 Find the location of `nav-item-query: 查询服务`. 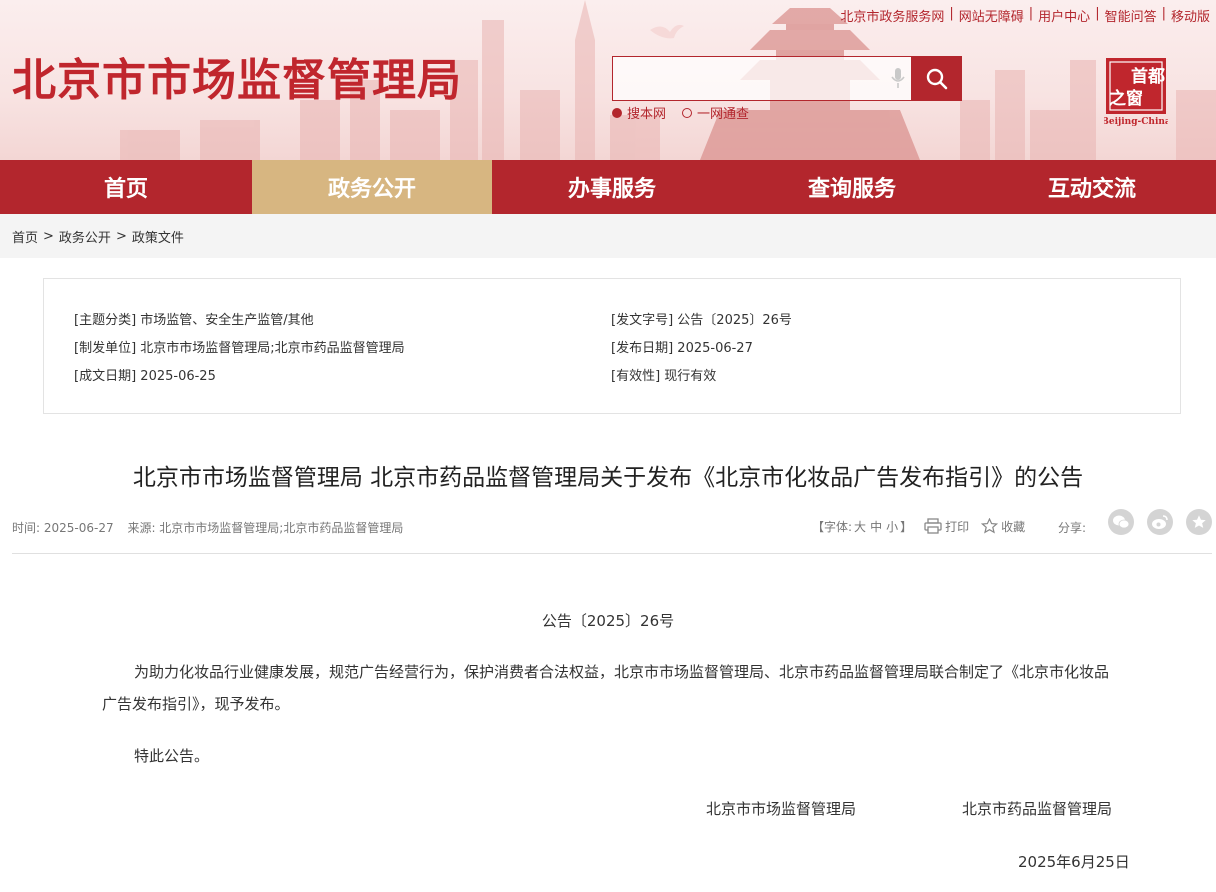

nav-item-query: 查询服务 is located at coordinates (852, 187).